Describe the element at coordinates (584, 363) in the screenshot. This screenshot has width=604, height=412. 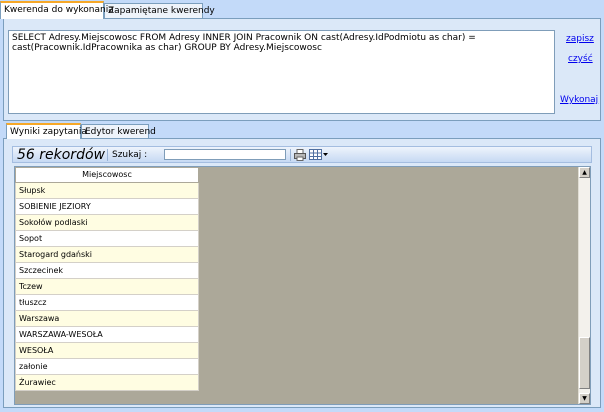
I see `scroll-thumb` at that location.